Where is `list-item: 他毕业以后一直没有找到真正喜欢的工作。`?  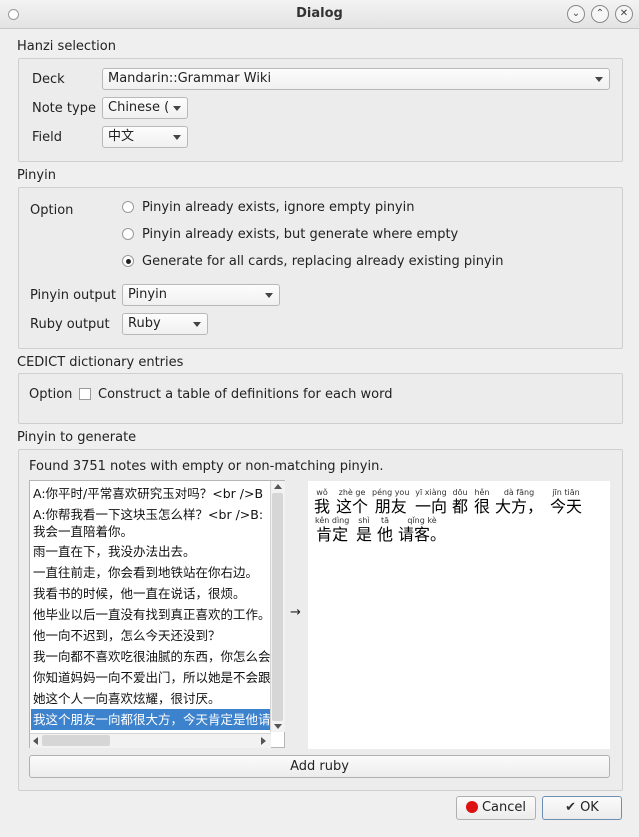
list-item: 他毕业以后一直没有找到真正喜欢的工作。 is located at coordinates (152, 614).